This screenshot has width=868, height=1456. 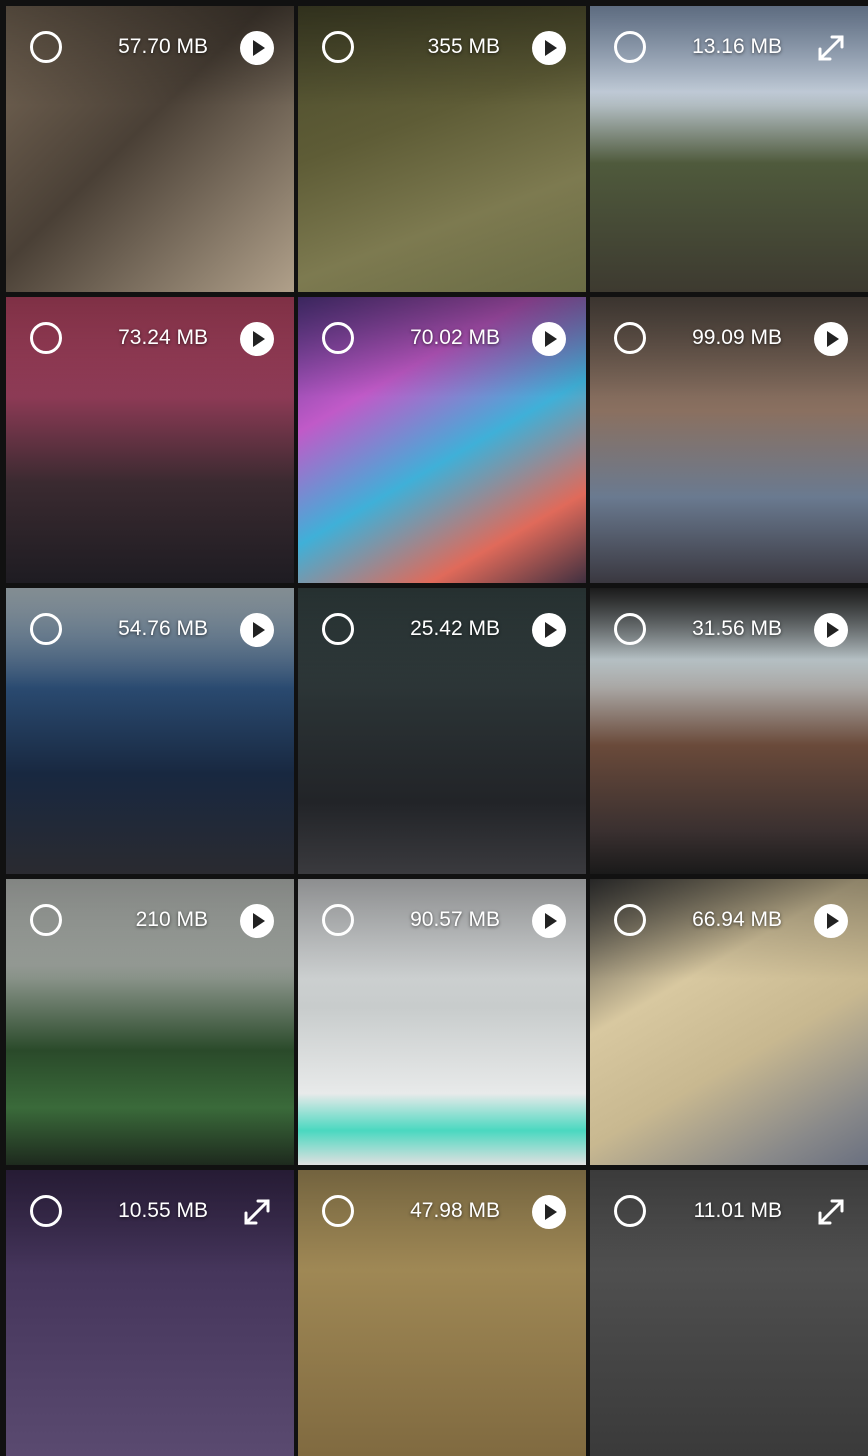 What do you see at coordinates (737, 628) in the screenshot?
I see `file-size-label: 31.56 MB` at bounding box center [737, 628].